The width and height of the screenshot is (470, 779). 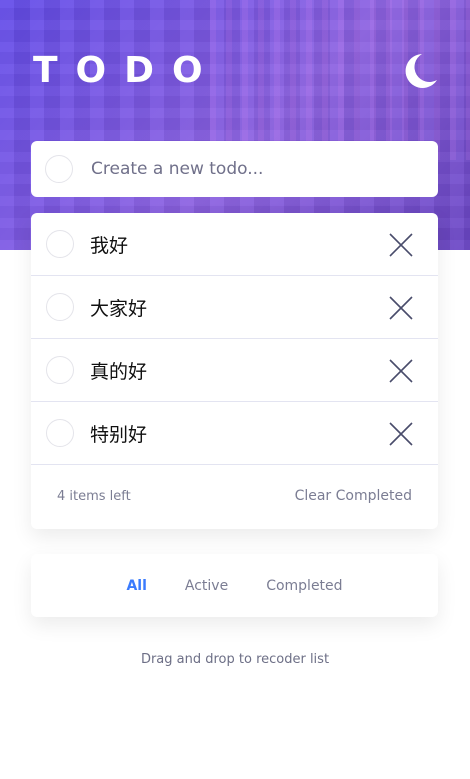 I want to click on todo-item: 我好, so click(x=234, y=244).